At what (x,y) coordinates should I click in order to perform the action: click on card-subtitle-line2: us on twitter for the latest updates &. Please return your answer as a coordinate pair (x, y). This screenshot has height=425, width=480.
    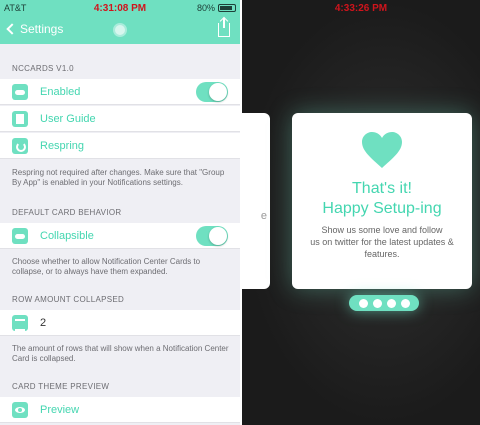
    Looking at the image, I should click on (382, 242).